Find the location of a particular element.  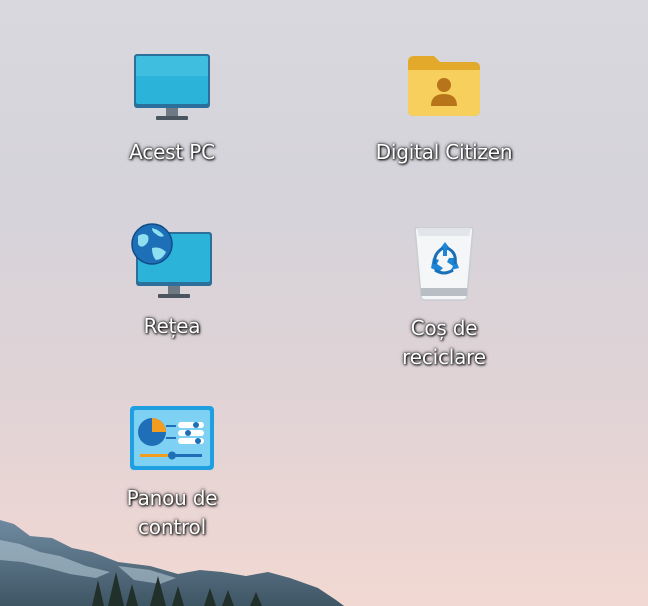

icon-label: Digital Citizen is located at coordinates (444, 152).